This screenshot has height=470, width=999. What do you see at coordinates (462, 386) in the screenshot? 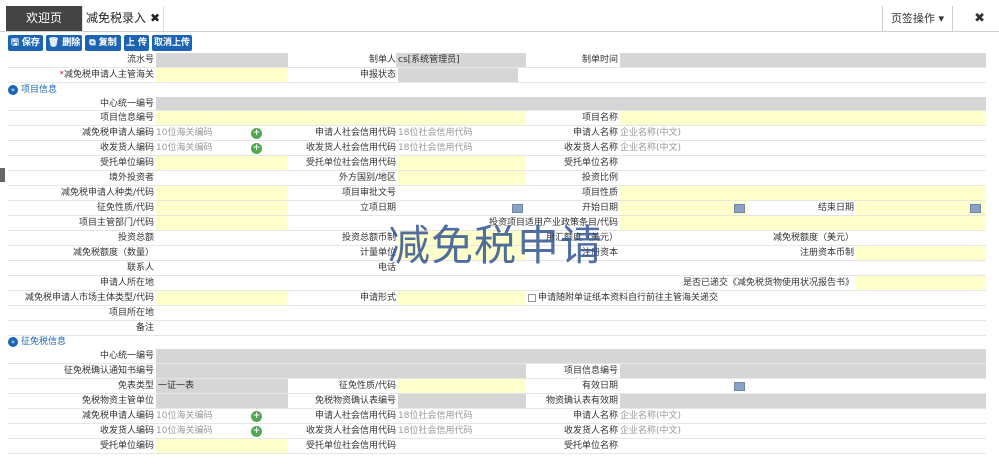
I see `s-levy-nature-input` at bounding box center [462, 386].